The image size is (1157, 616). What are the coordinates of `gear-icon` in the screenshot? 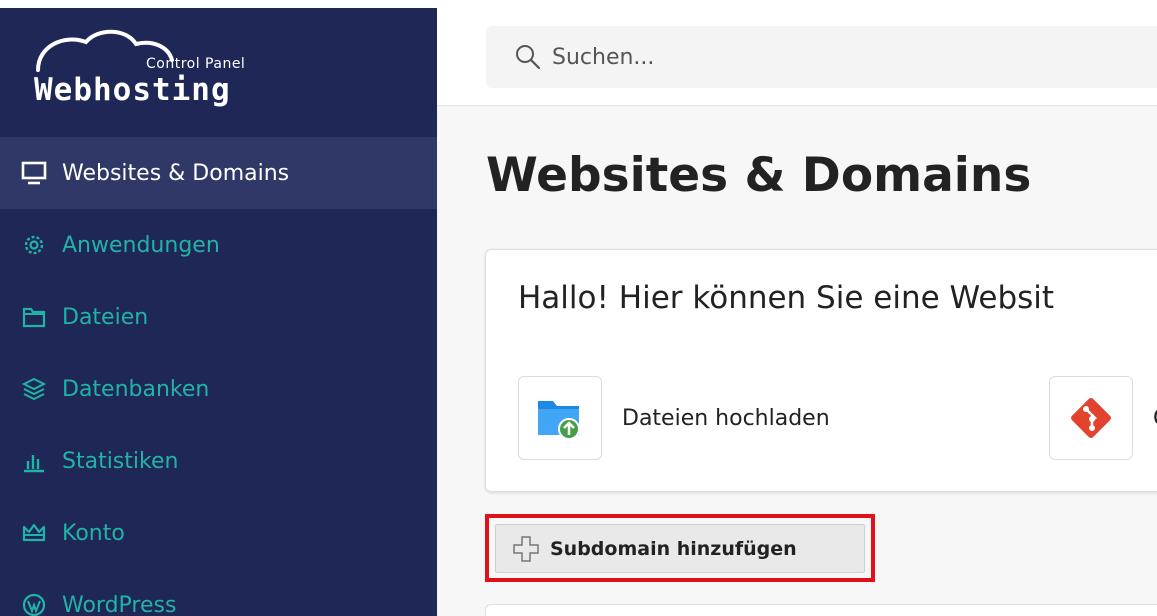 It's located at (34, 245).